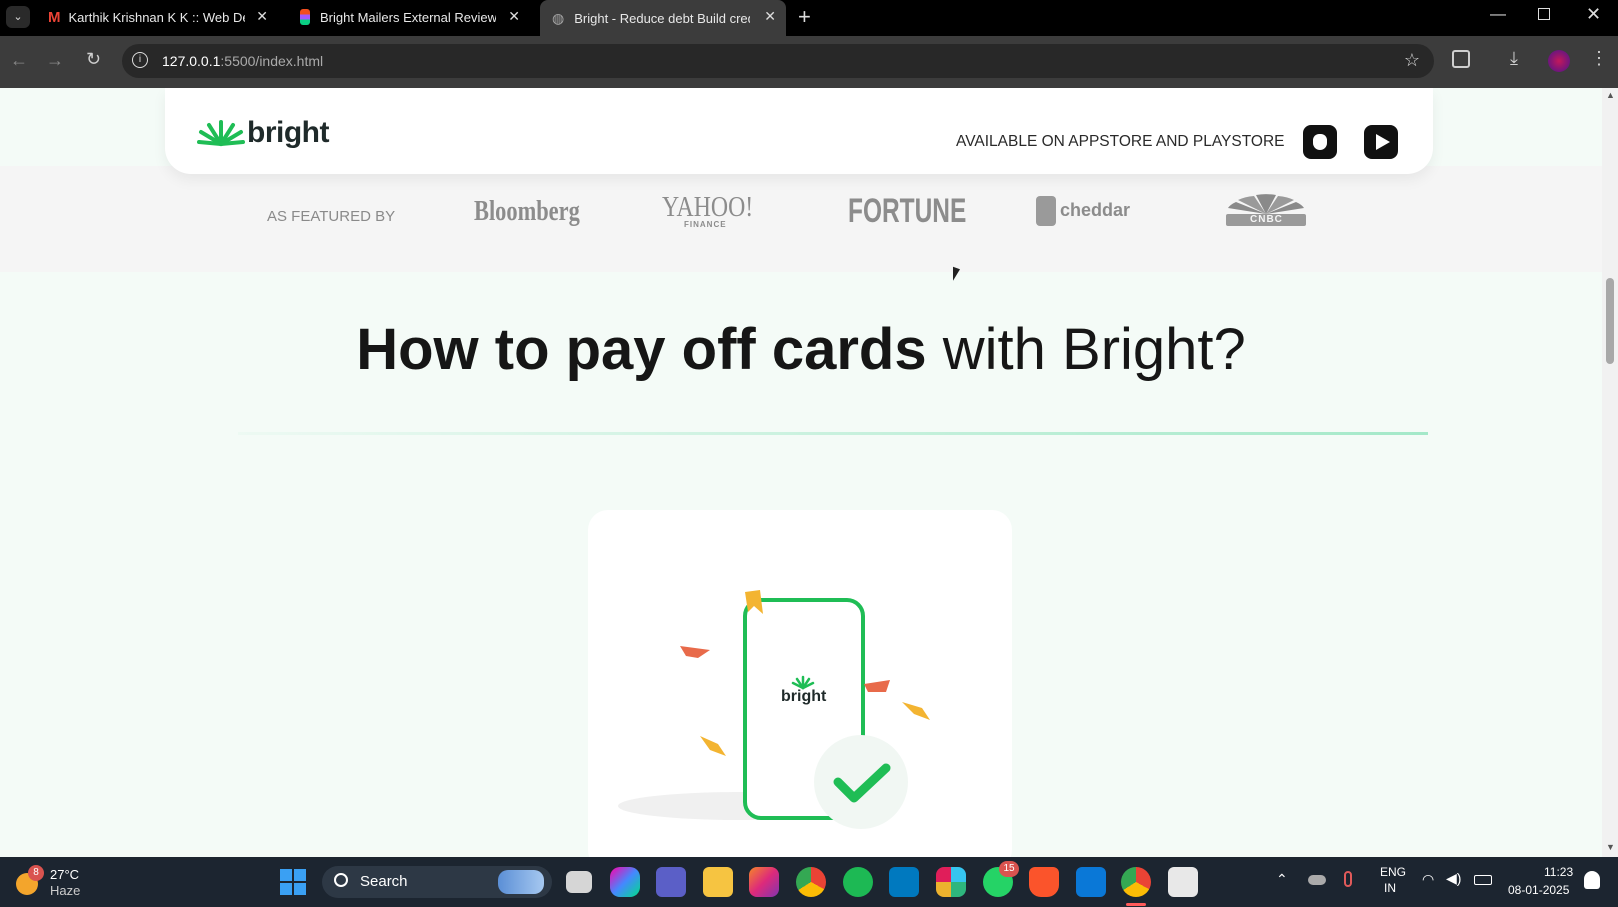 This screenshot has height=907, width=1618. I want to click on whatsapp-badge: 15, so click(1009, 869).